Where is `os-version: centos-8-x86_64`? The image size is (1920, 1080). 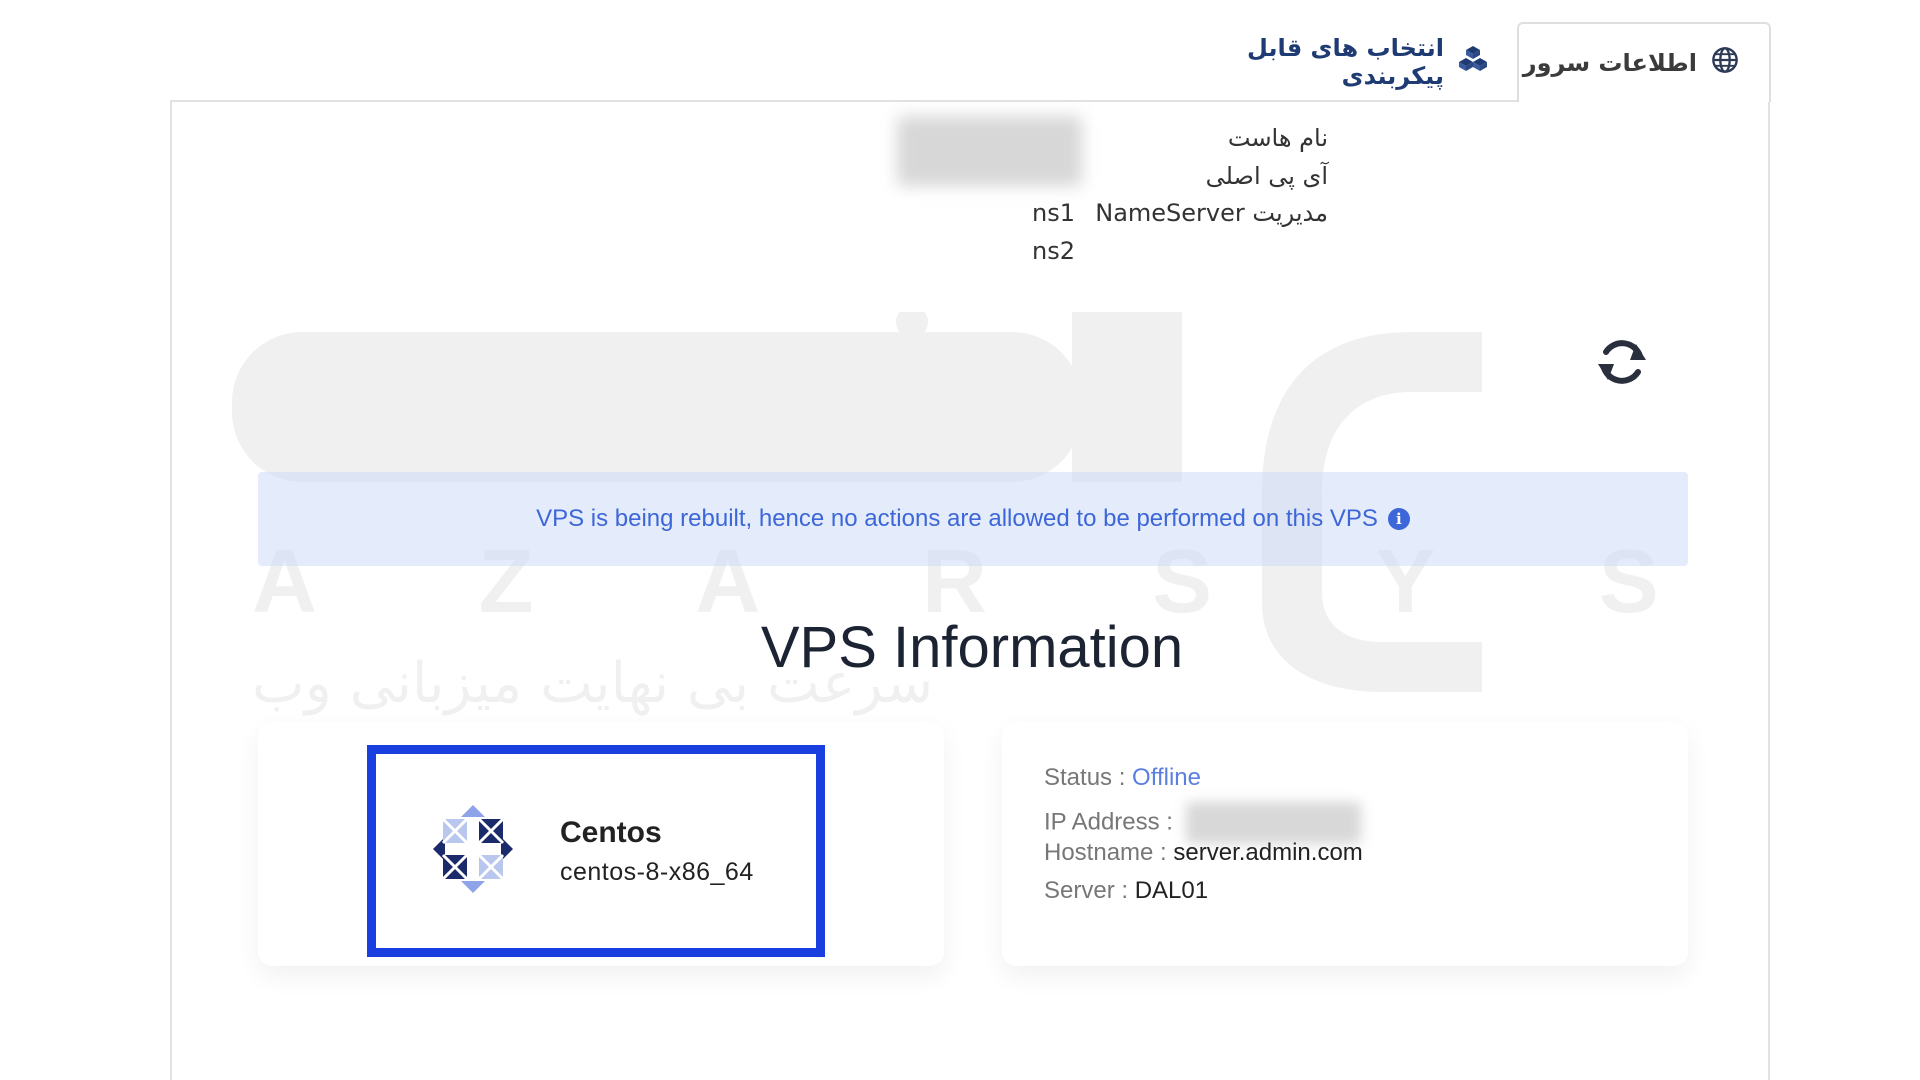 os-version: centos-8-x86_64 is located at coordinates (657, 871).